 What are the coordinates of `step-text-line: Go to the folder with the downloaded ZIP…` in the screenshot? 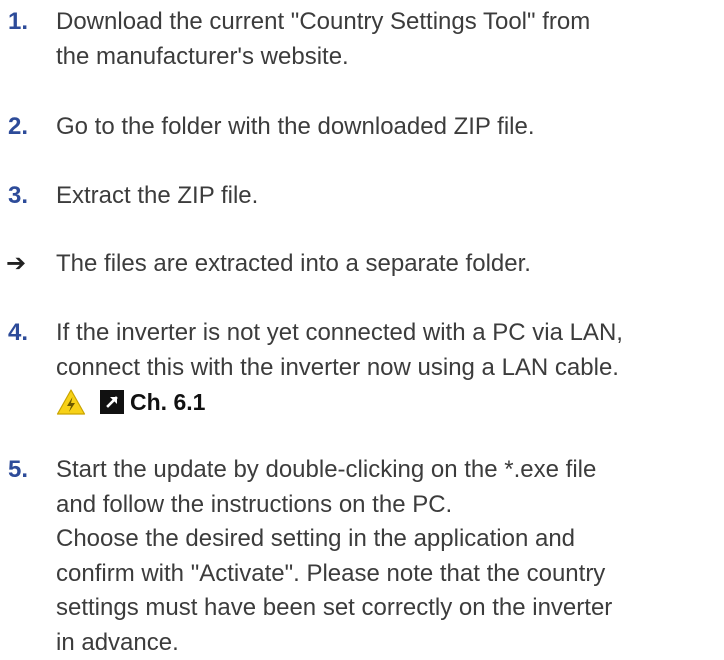 It's located at (390, 127).